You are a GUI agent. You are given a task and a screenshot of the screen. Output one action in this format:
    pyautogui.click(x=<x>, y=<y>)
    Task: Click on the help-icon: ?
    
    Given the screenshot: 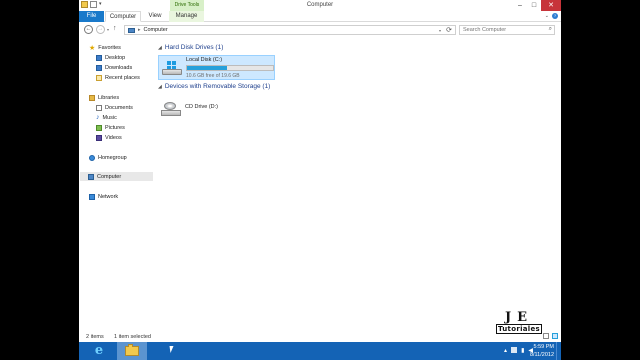 What is the action you would take?
    pyautogui.click(x=555, y=16)
    